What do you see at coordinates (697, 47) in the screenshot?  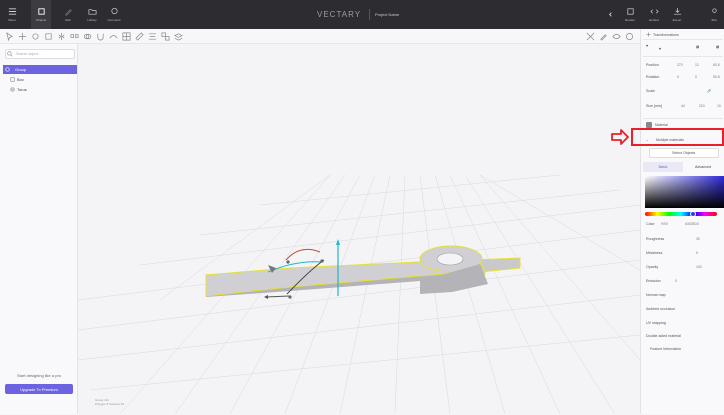 I see `layout-icon: ▦` at bounding box center [697, 47].